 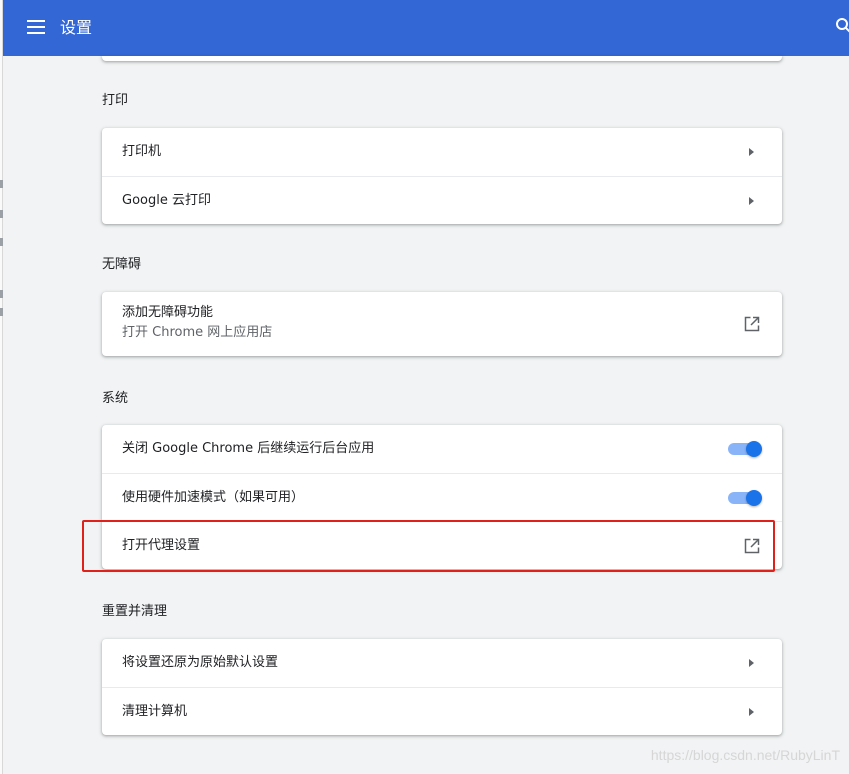 I want to click on background-apps-row: 关闭 Google Chrome 后继续运行后台应用, so click(x=442, y=449).